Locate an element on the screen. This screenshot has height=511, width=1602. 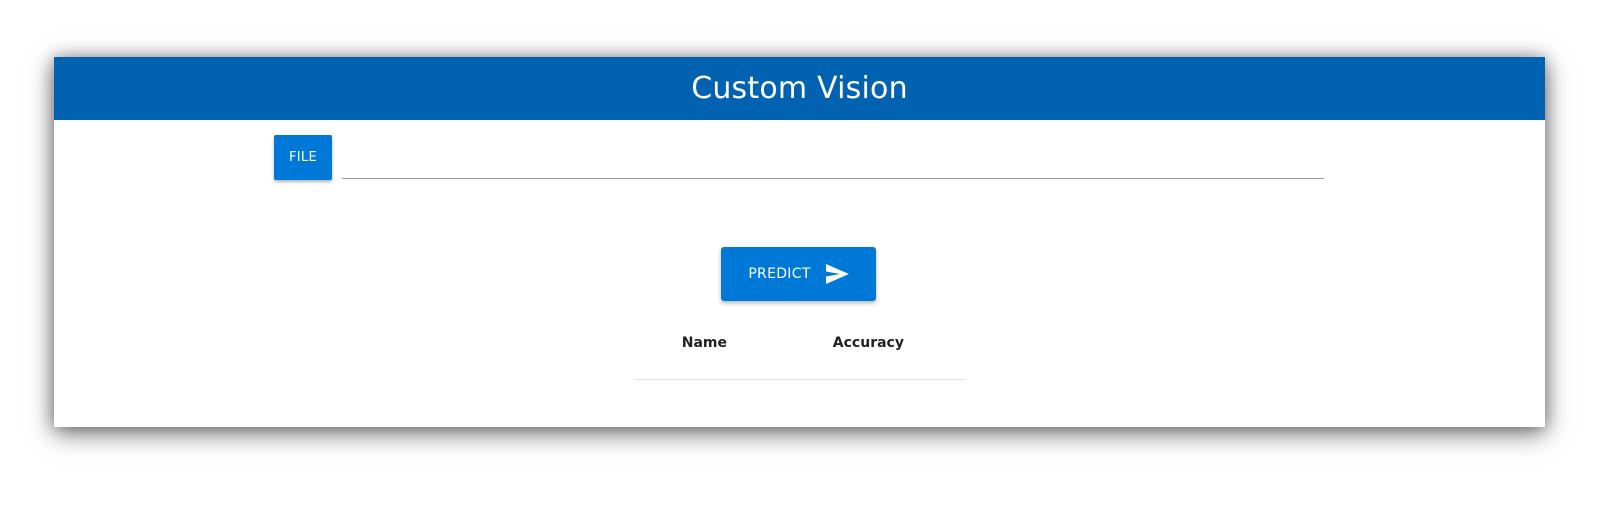
column-header-accuracy: Accuracy is located at coordinates (868, 349).